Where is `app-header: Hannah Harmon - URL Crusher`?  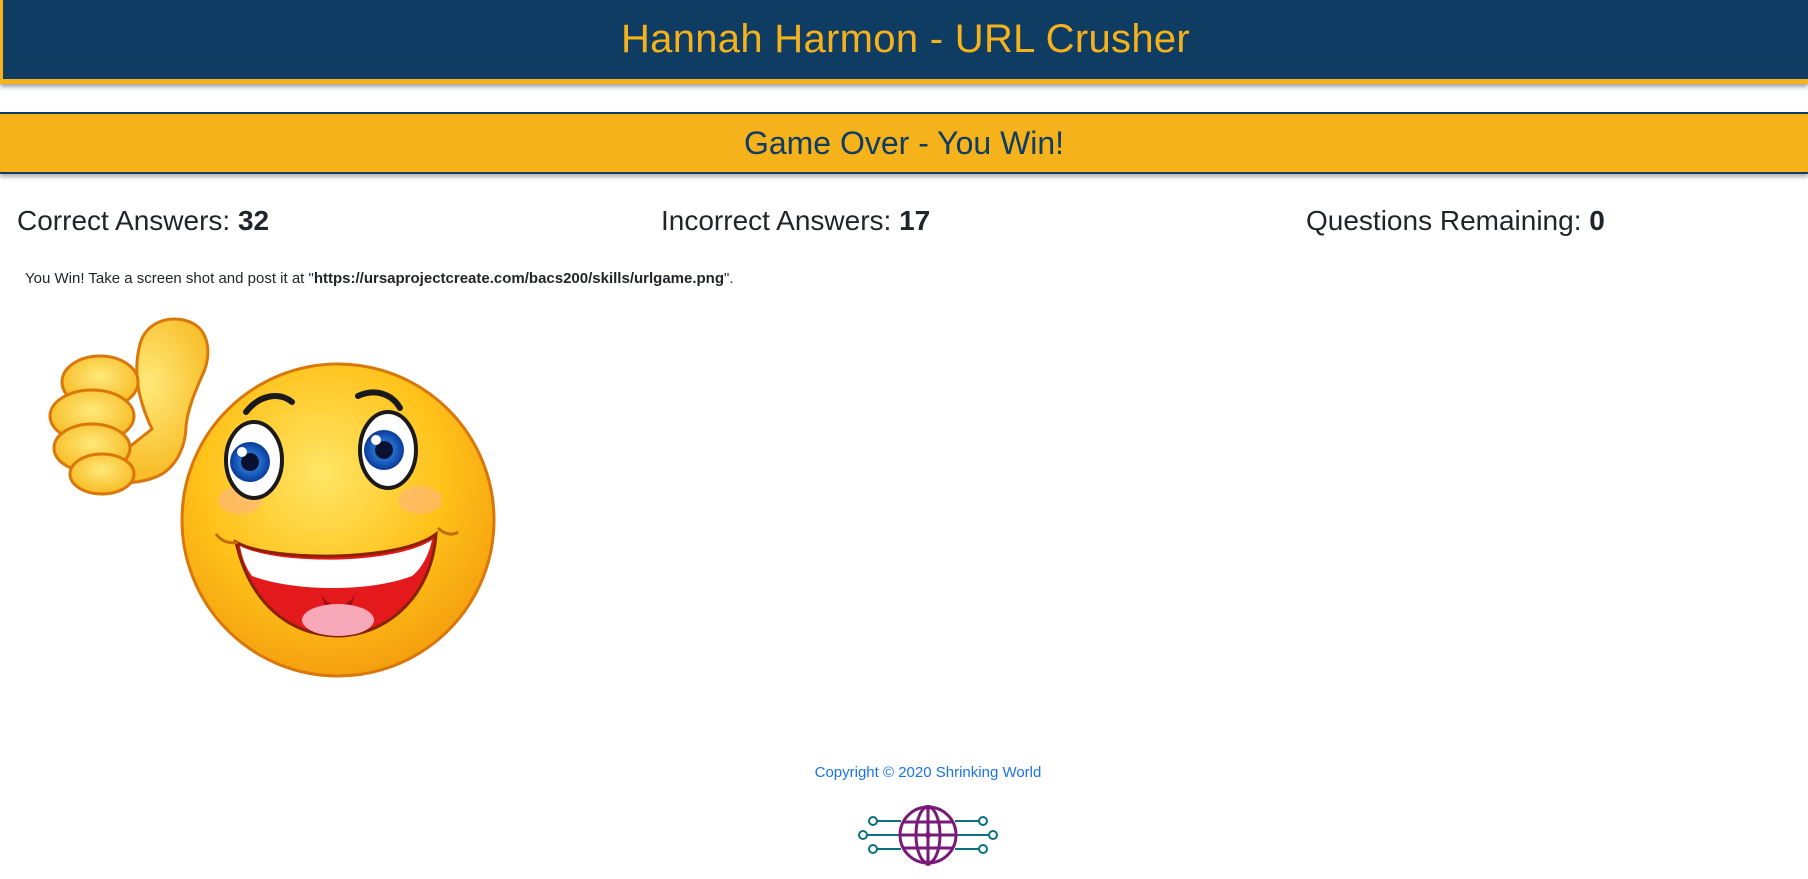 app-header: Hannah Harmon - URL Crusher is located at coordinates (904, 42).